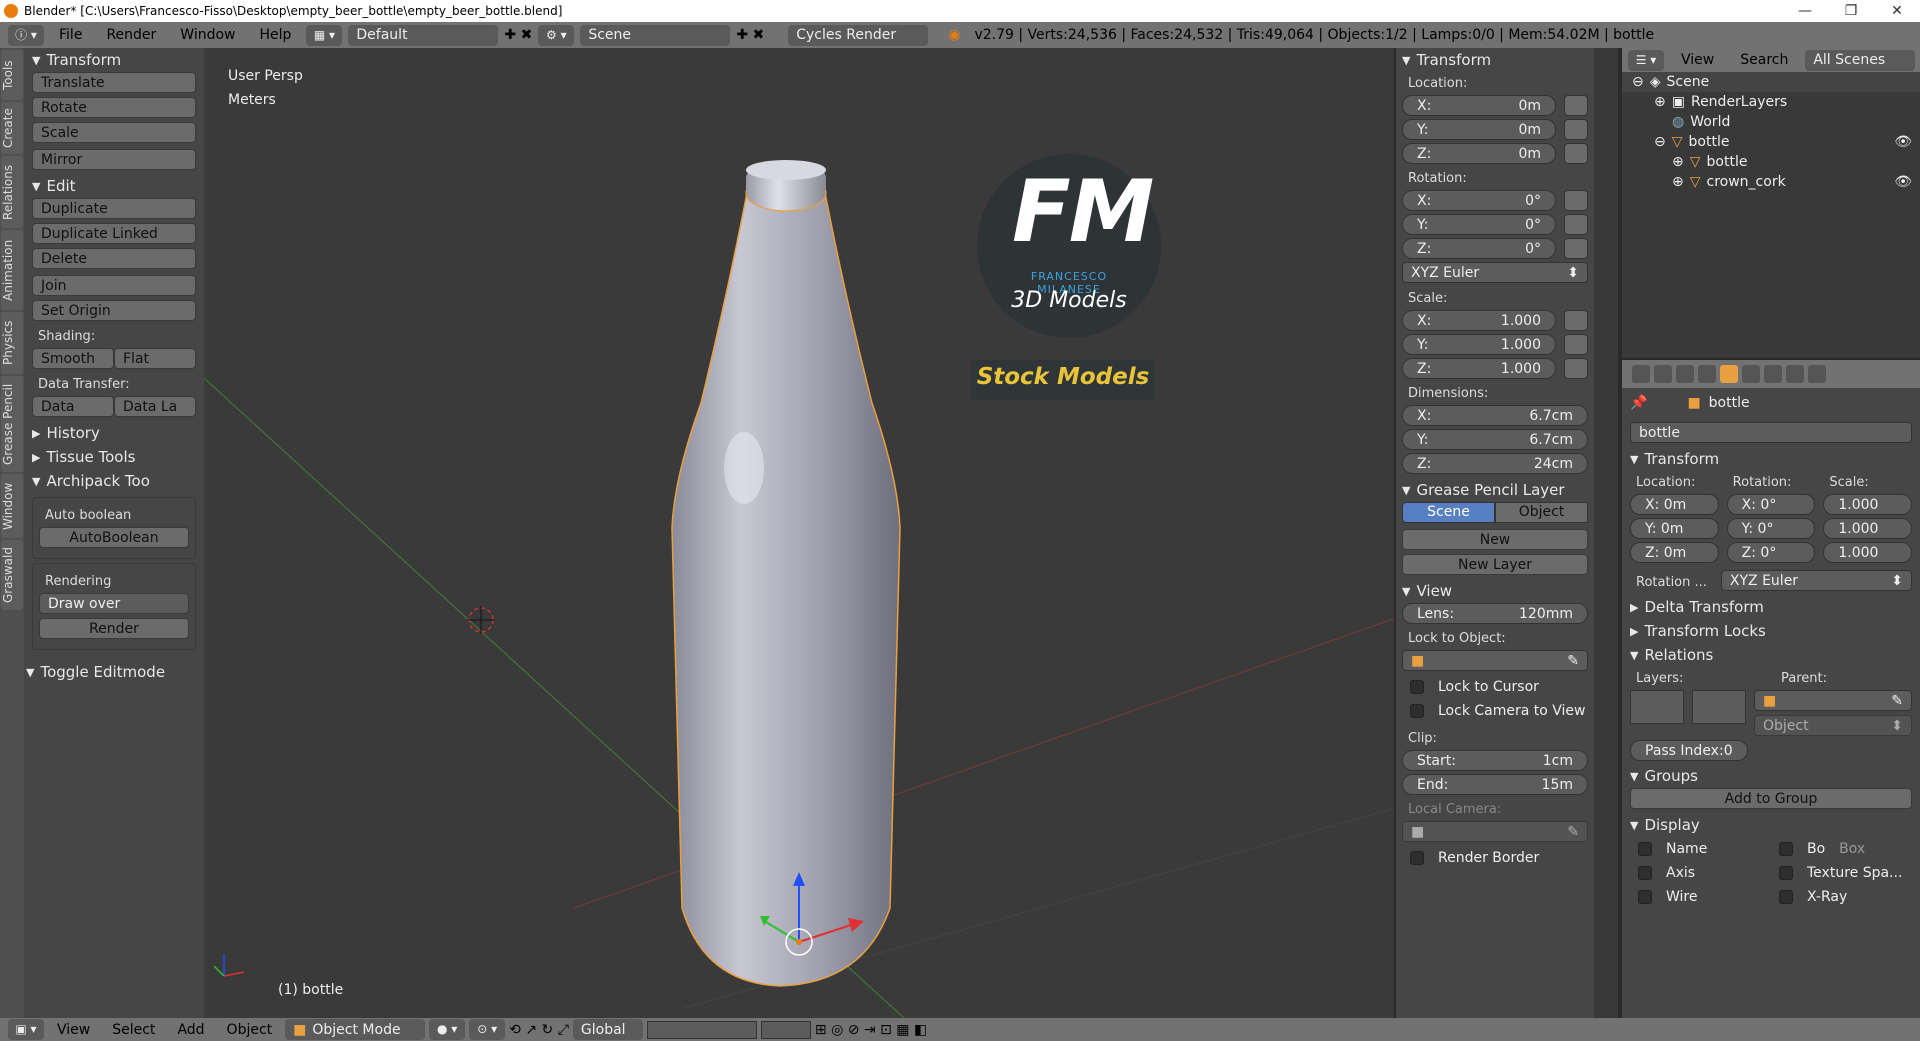  Describe the element at coordinates (207, 35) in the screenshot. I see `menu-window: Window` at that location.